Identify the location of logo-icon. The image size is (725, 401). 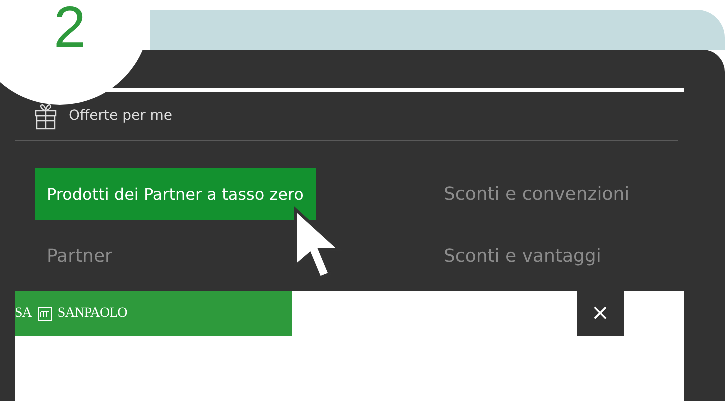
(45, 313).